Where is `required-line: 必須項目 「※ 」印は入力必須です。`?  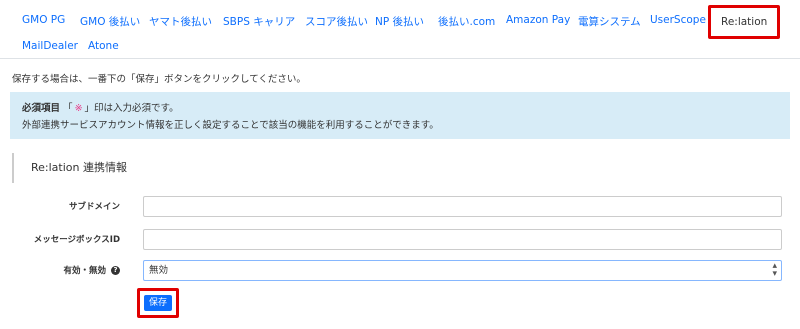 required-line: 必須項目 「※ 」印は入力必須です。 is located at coordinates (400, 108).